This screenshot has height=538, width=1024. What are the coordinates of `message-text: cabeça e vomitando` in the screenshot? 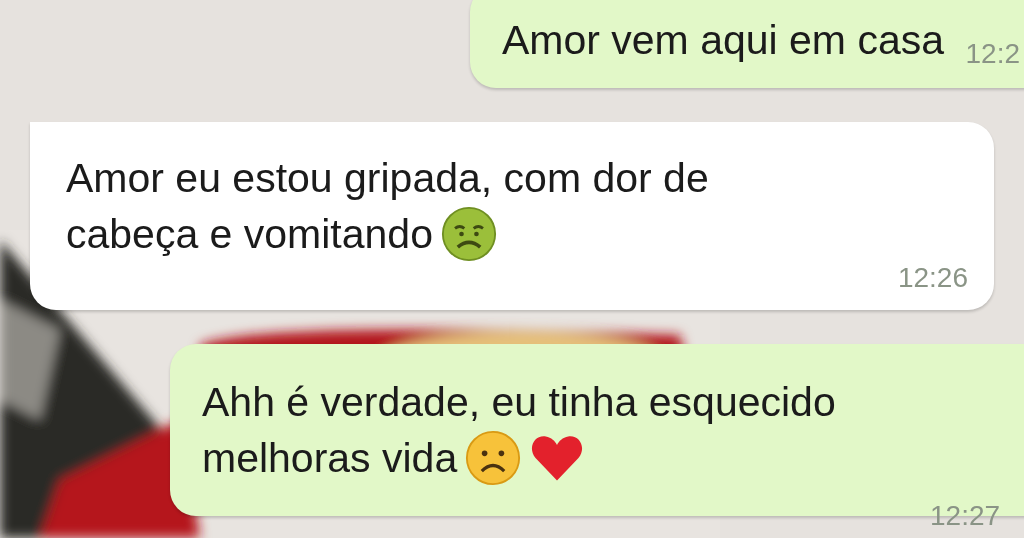 It's located at (249, 234).